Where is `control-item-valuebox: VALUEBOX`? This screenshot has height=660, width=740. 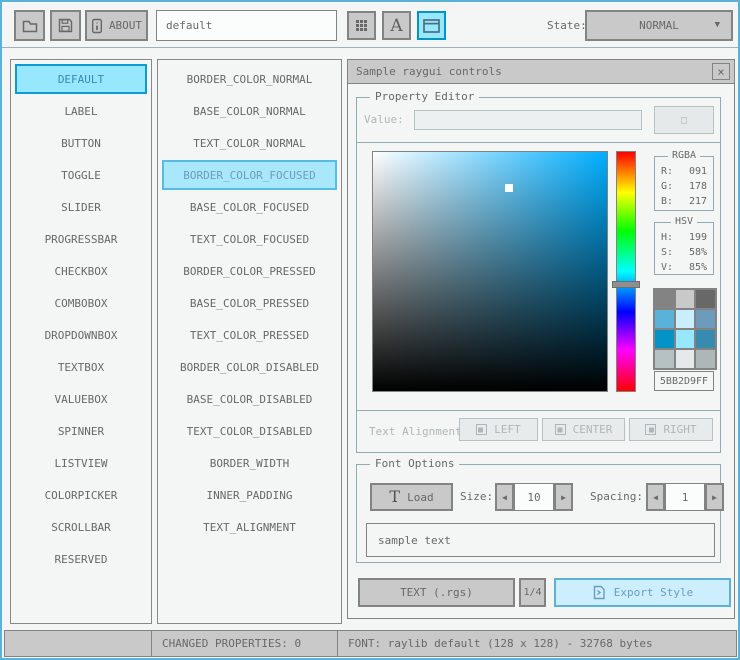 control-item-valuebox: VALUEBOX is located at coordinates (81, 399).